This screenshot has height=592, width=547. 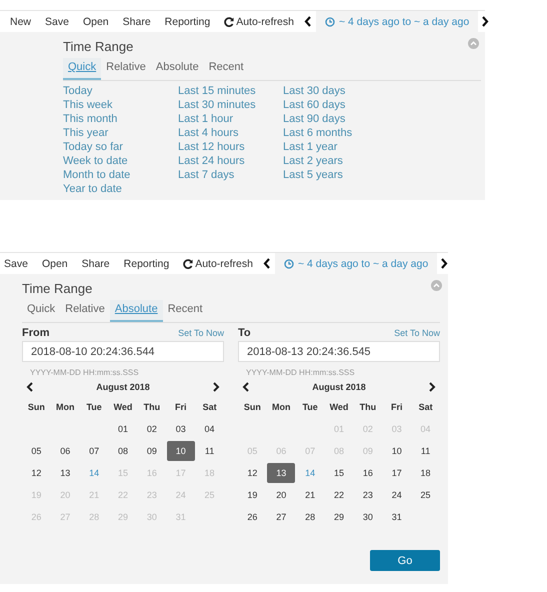 What do you see at coordinates (317, 105) in the screenshot?
I see `quick-range-link: Last 60 days` at bounding box center [317, 105].